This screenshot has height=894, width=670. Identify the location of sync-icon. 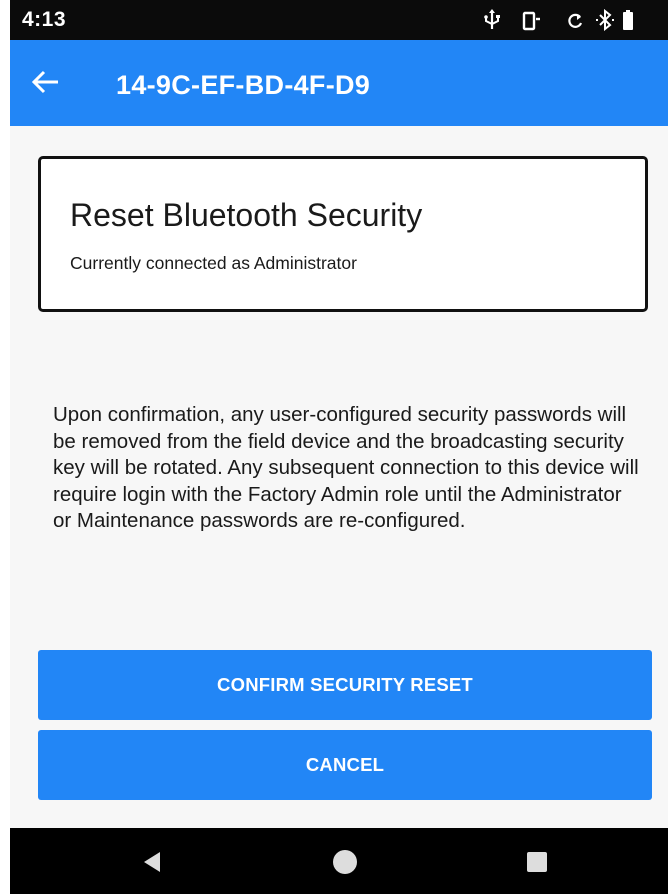
(575, 20).